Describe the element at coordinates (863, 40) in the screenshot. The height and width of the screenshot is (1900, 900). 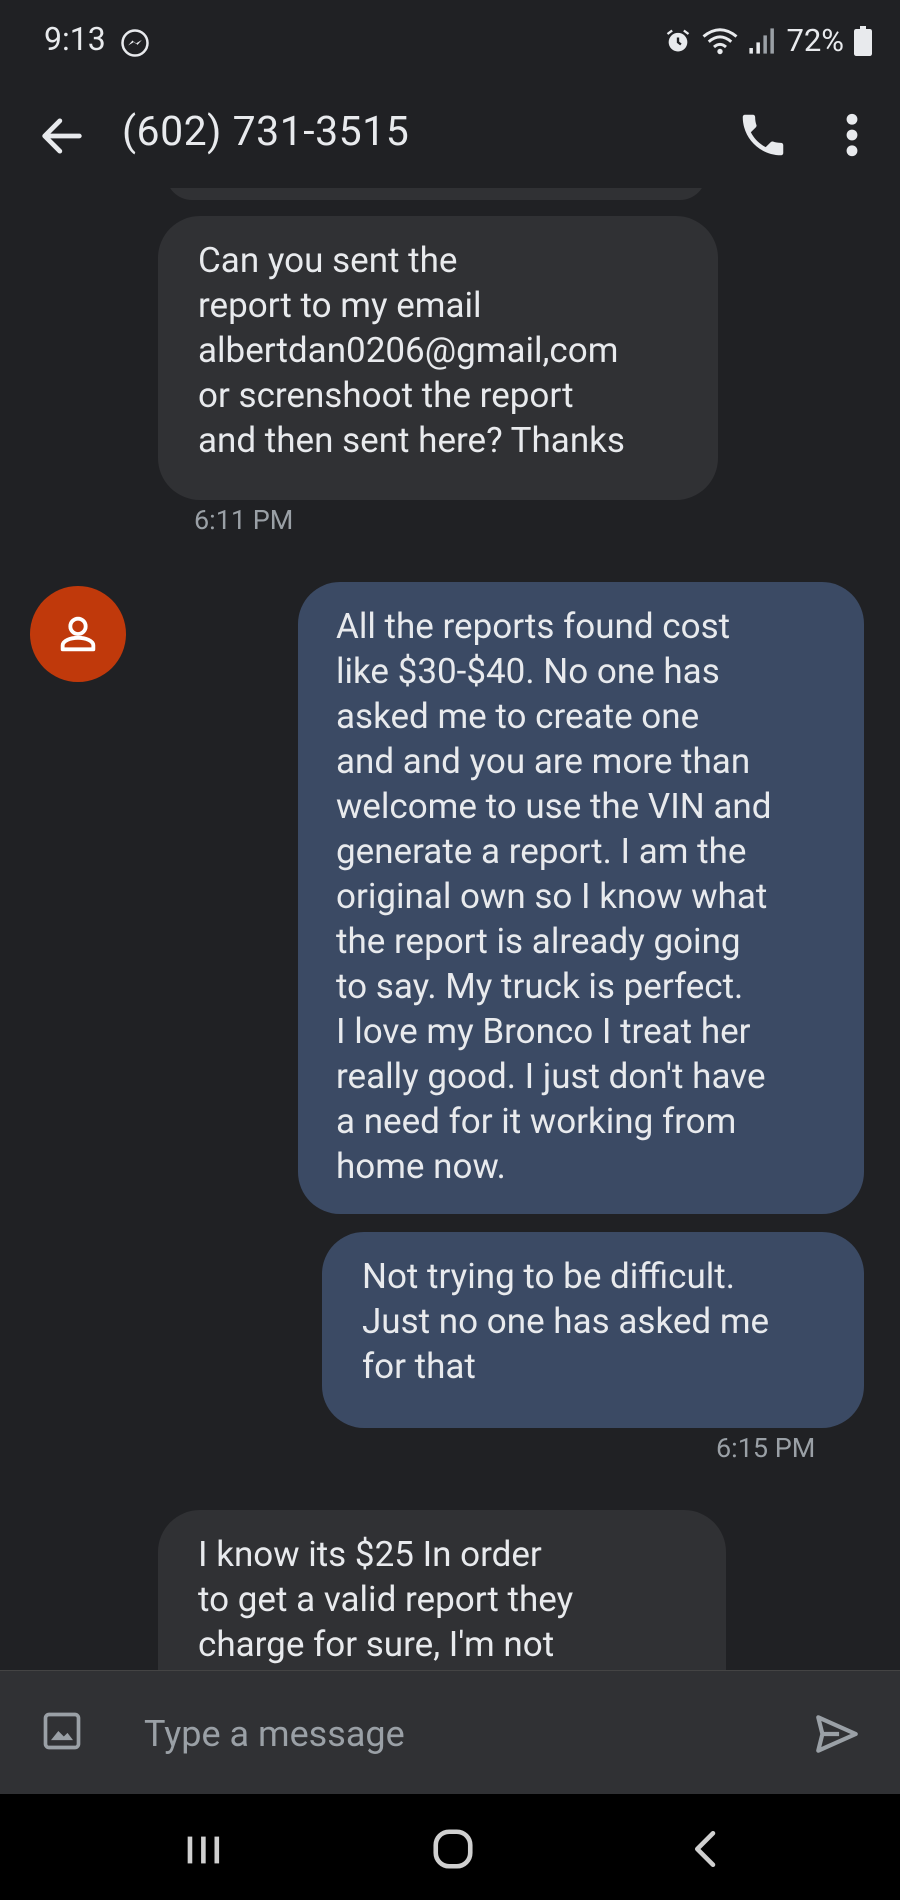
I see `battery-icon` at that location.